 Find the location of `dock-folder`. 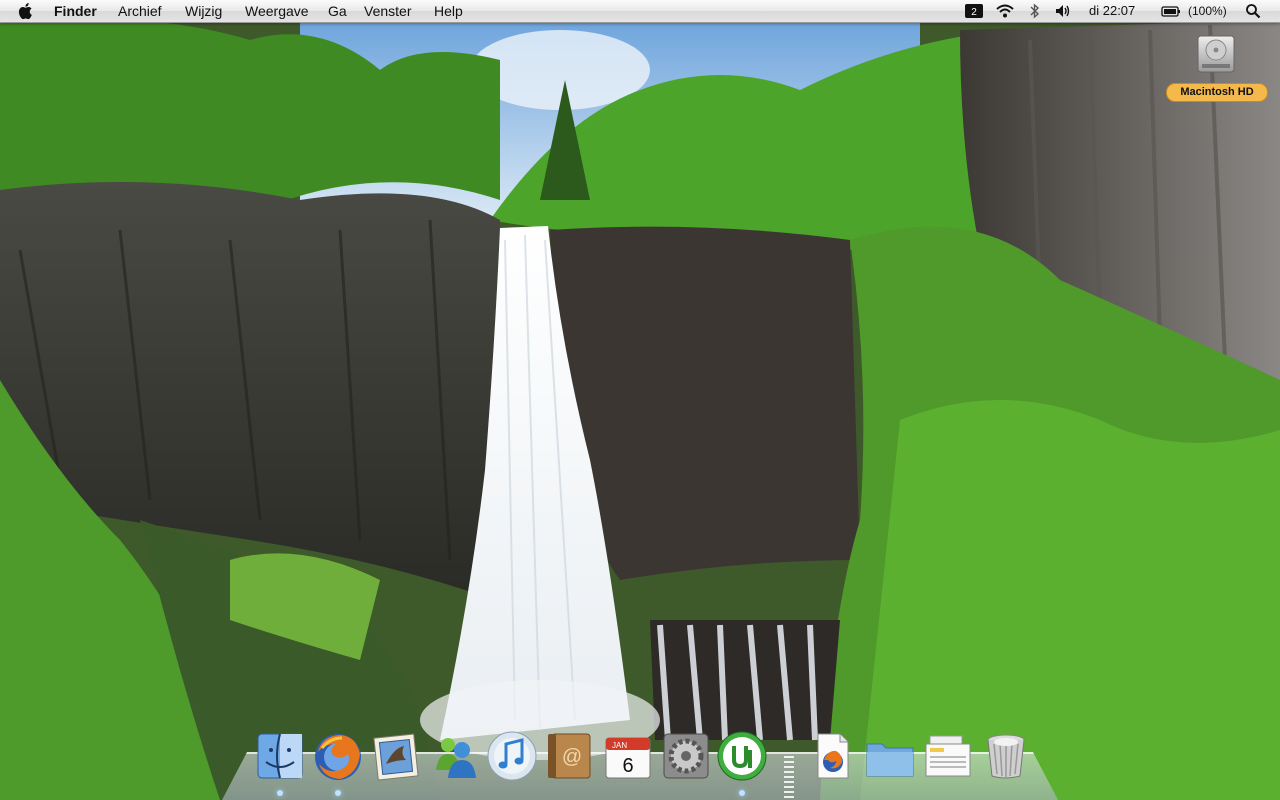

dock-folder is located at coordinates (890, 756).